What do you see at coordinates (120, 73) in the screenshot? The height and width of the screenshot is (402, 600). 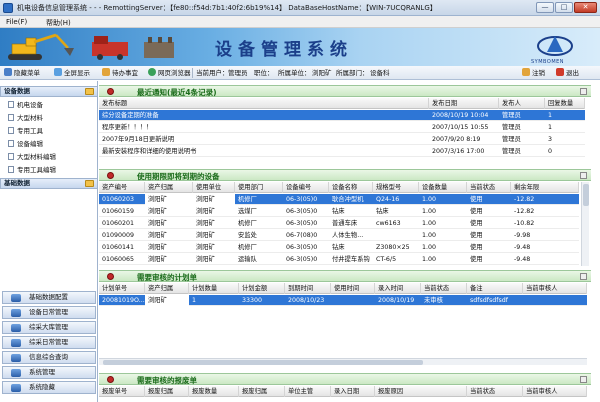 I see `todo-button: 待办事宜` at bounding box center [120, 73].